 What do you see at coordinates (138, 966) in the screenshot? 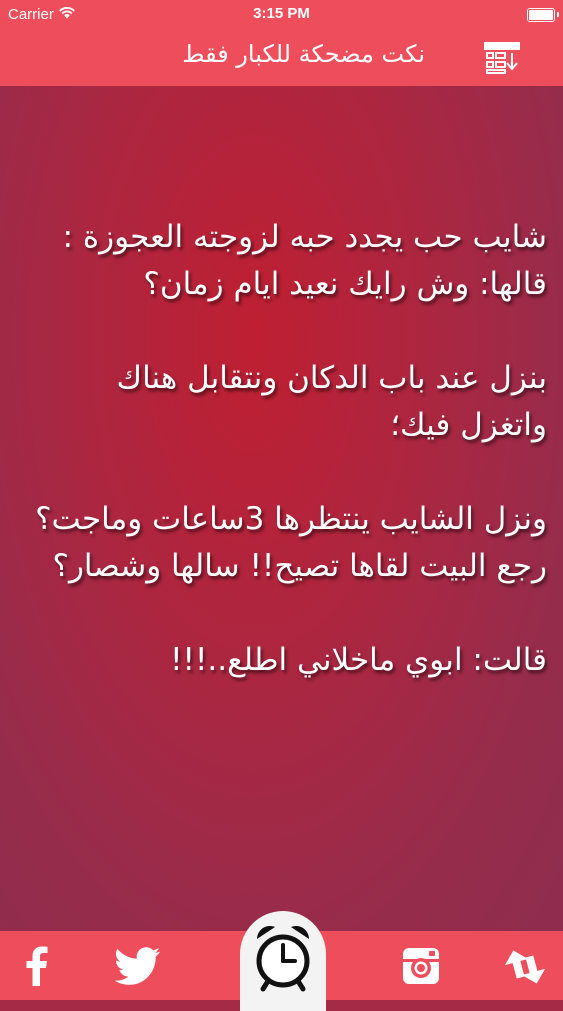
I see `twitter-icon` at bounding box center [138, 966].